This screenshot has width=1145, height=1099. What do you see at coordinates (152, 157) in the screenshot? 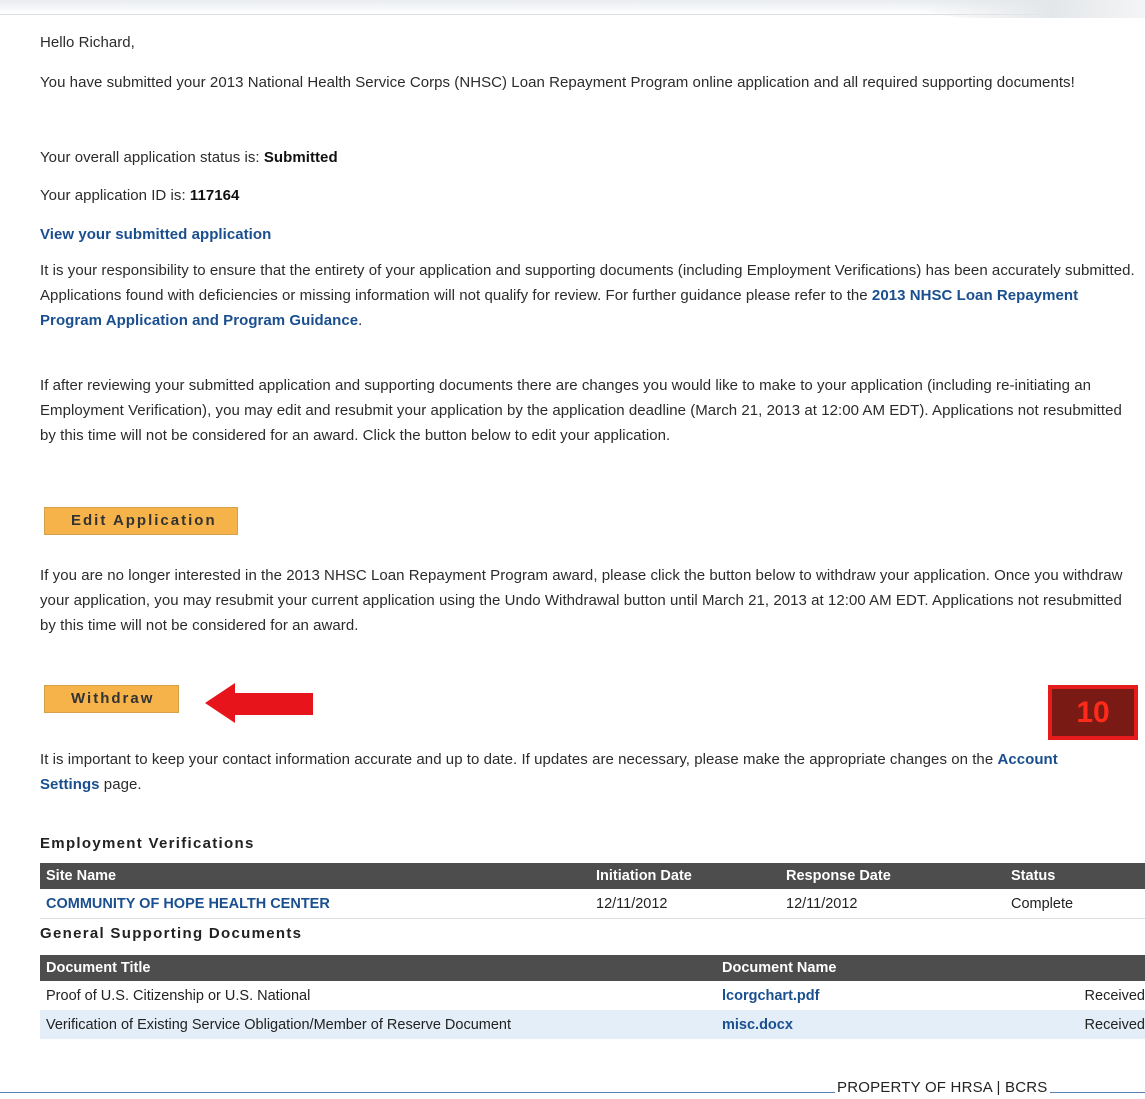
I see `status-label: Your overall application status is:` at bounding box center [152, 157].